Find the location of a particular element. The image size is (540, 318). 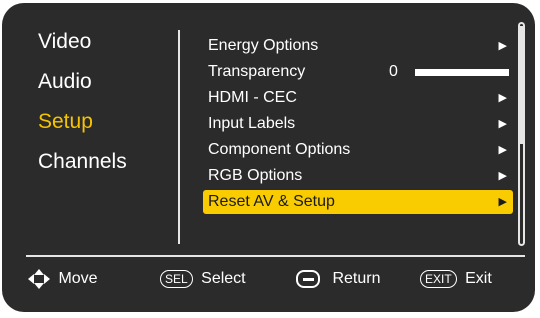

minus-button-icon is located at coordinates (308, 278).